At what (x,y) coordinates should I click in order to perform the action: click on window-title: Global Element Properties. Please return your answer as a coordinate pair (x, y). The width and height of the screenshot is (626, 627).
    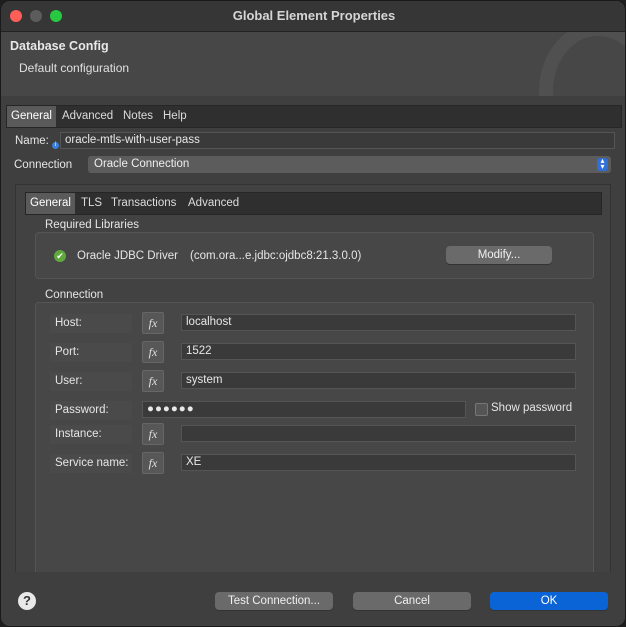
    Looking at the image, I should click on (314, 15).